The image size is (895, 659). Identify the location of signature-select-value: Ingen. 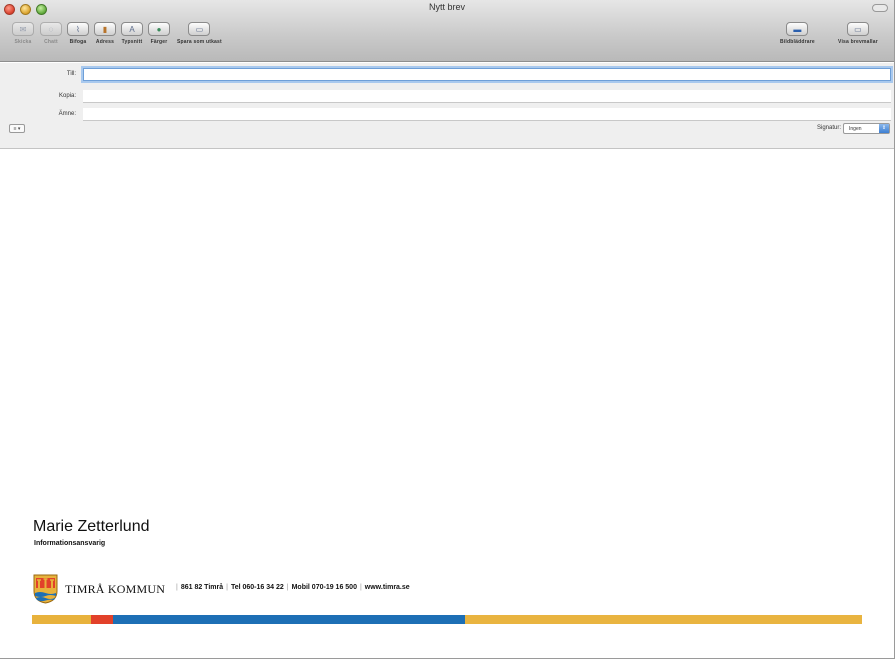
(855, 129).